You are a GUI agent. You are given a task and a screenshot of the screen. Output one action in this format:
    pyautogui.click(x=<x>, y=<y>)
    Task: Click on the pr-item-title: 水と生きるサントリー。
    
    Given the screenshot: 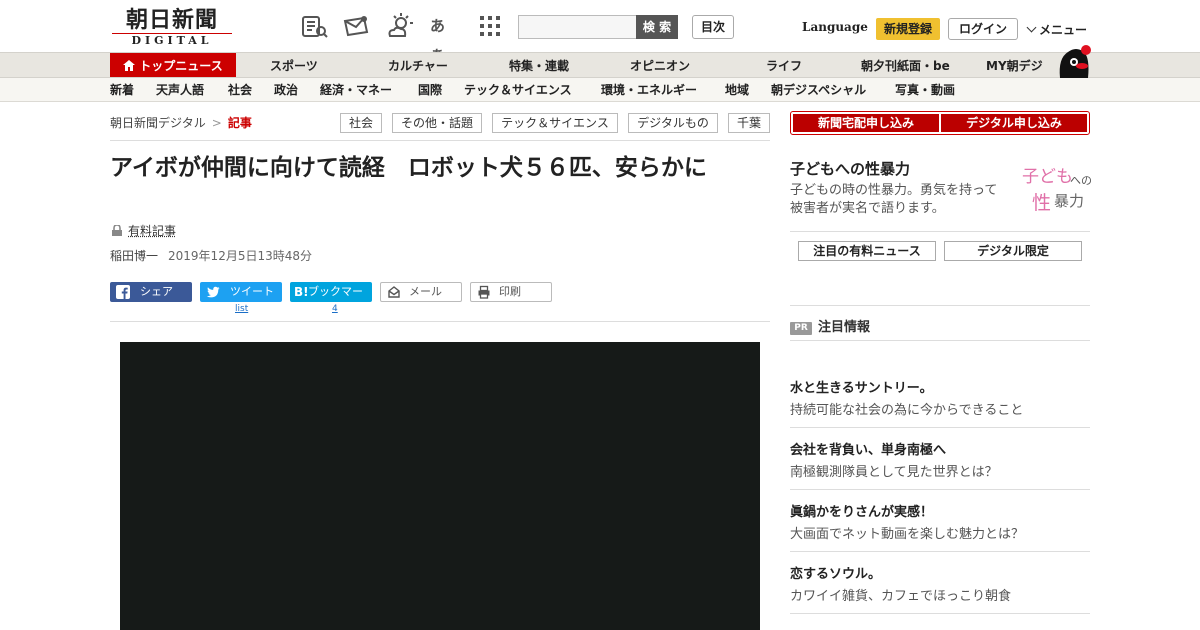 What is the action you would take?
    pyautogui.click(x=940, y=389)
    